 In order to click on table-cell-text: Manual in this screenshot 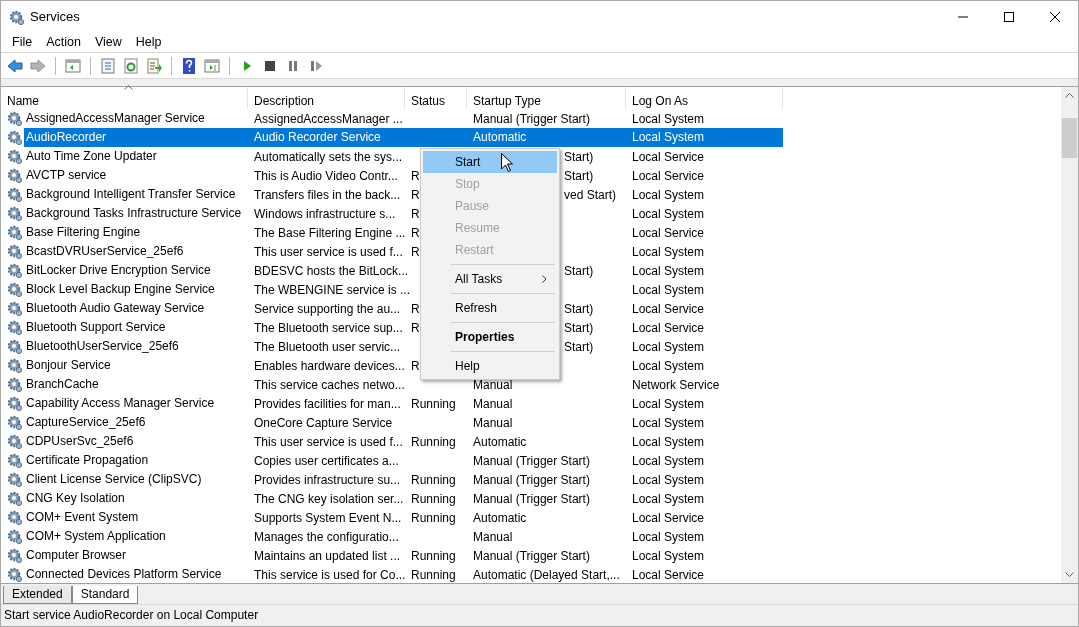, I will do `click(493, 537)`.